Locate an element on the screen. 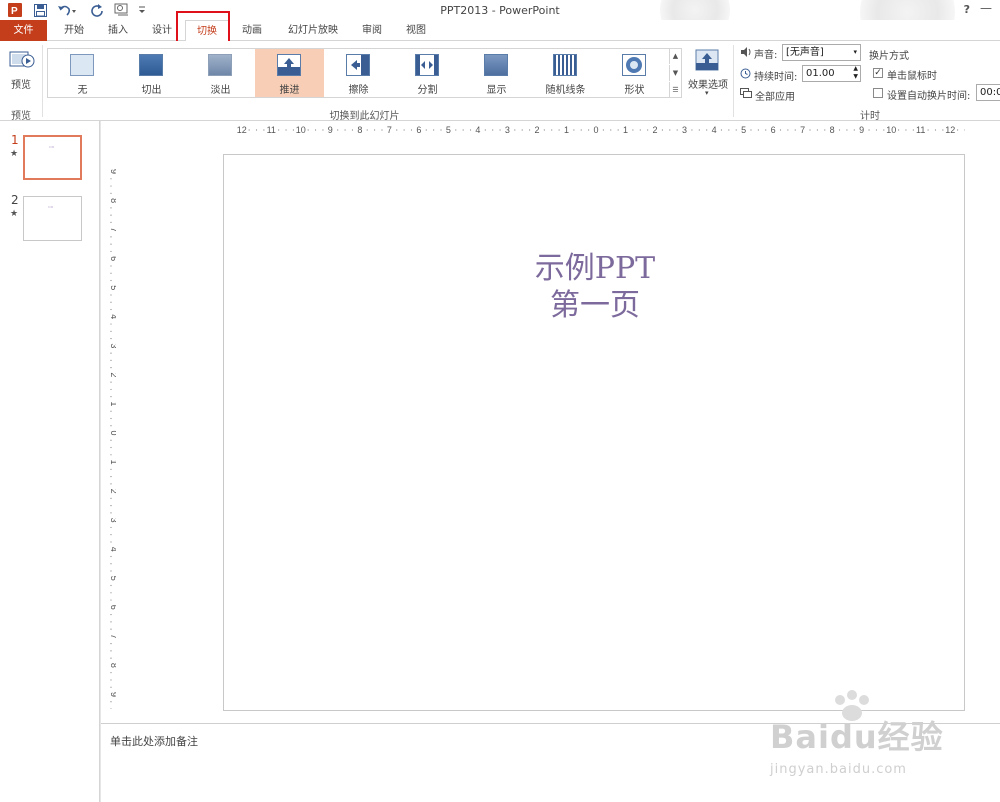 This screenshot has height=802, width=1000. transition-wipe: 擦除 is located at coordinates (358, 73).